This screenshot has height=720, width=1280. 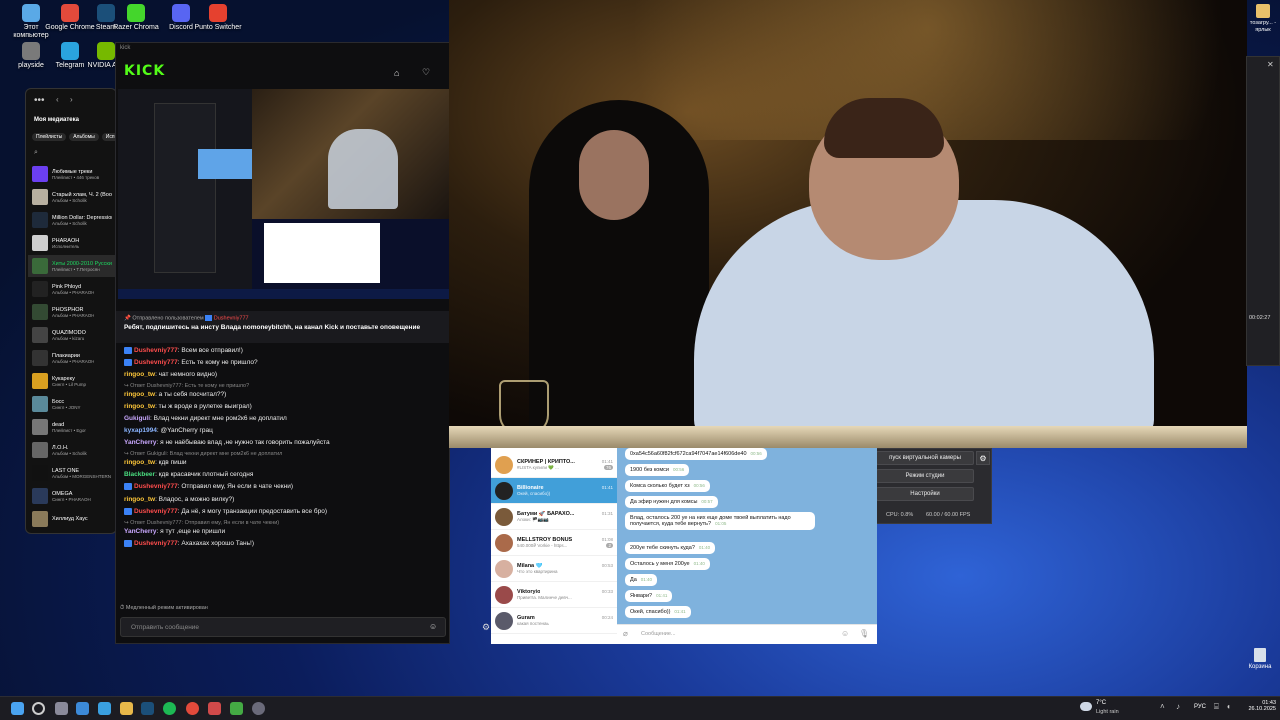 What do you see at coordinates (72, 174) in the screenshot?
I see `library-item: Любимые треки Плейлист • 446 треков` at bounding box center [72, 174].